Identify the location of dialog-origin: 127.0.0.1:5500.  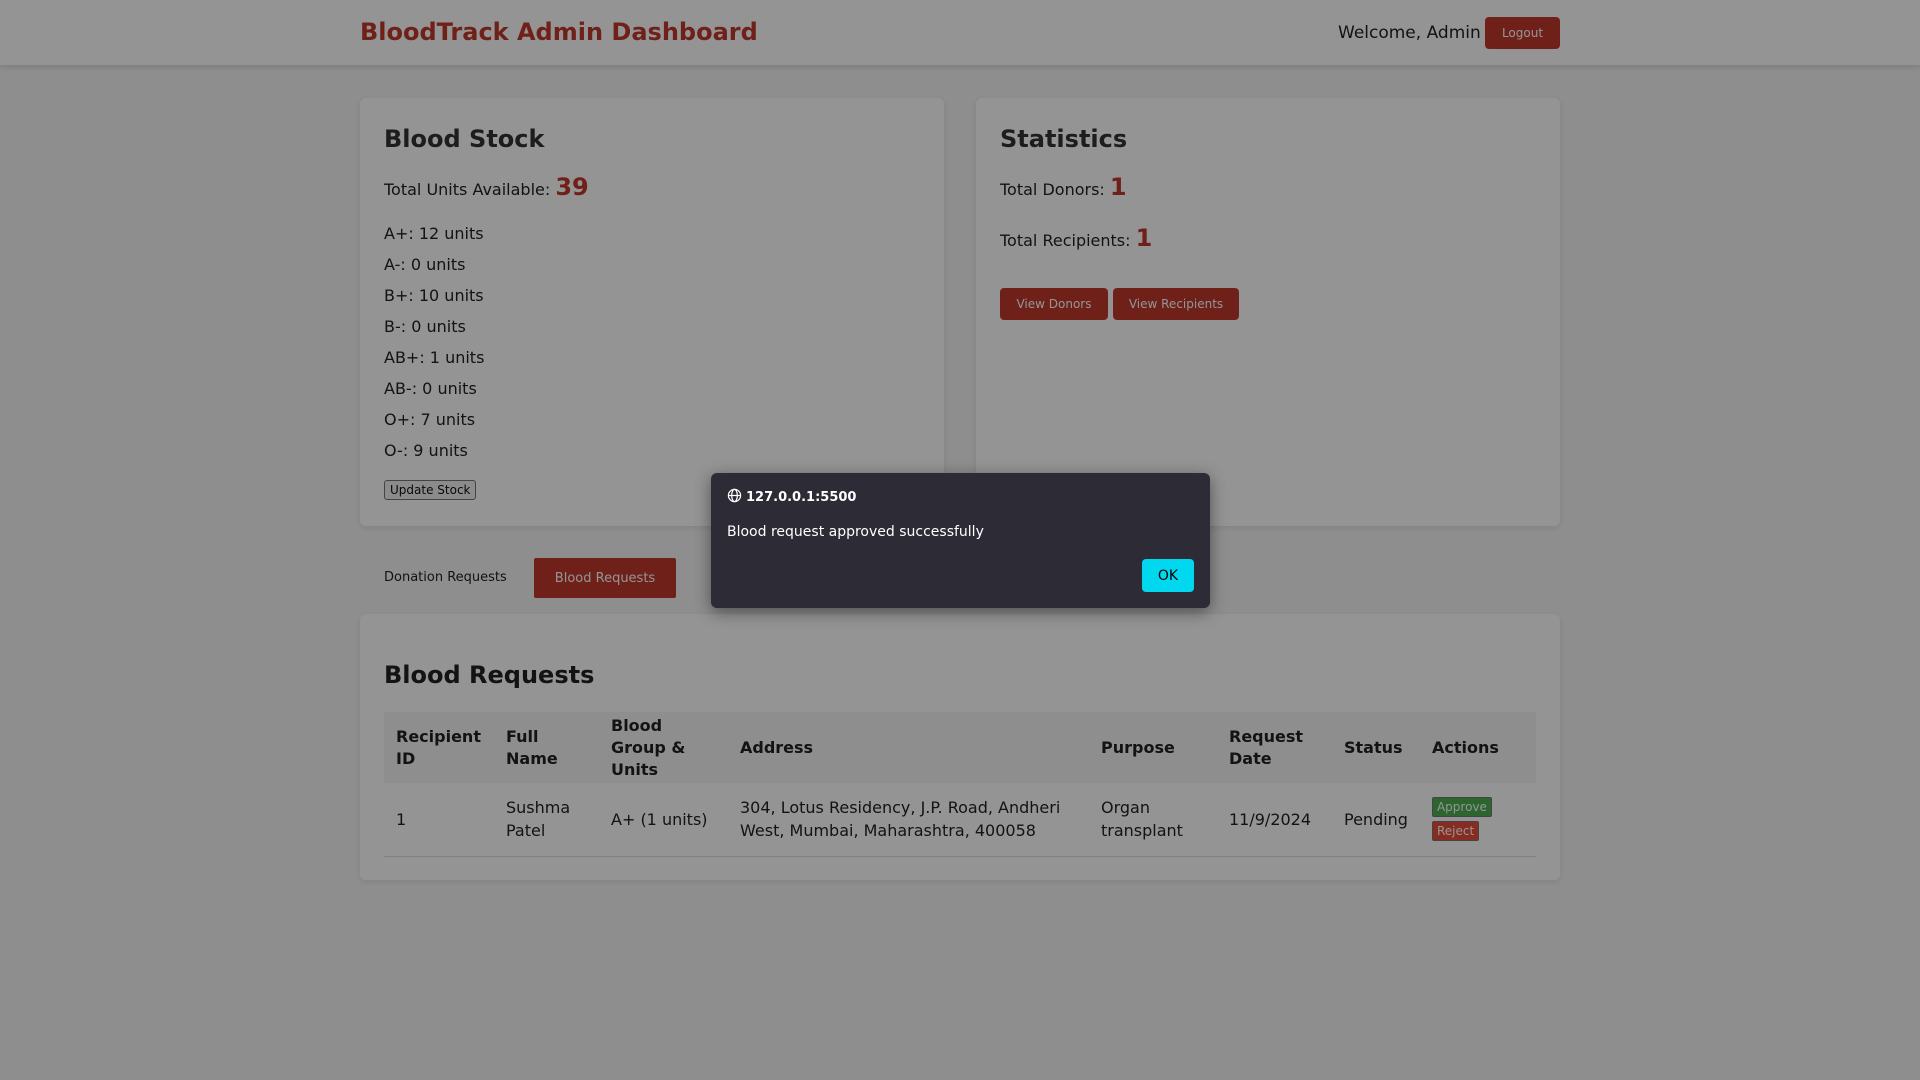
(791, 497).